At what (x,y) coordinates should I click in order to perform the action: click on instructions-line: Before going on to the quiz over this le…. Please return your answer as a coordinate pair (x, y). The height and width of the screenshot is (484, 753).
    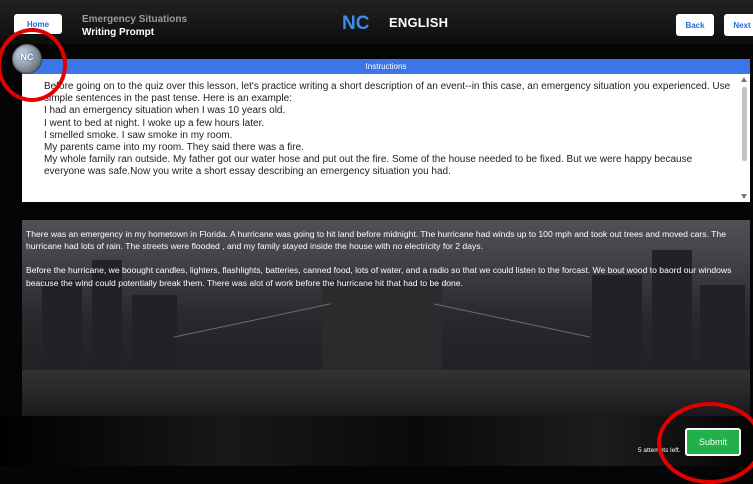
    Looking at the image, I should click on (387, 93).